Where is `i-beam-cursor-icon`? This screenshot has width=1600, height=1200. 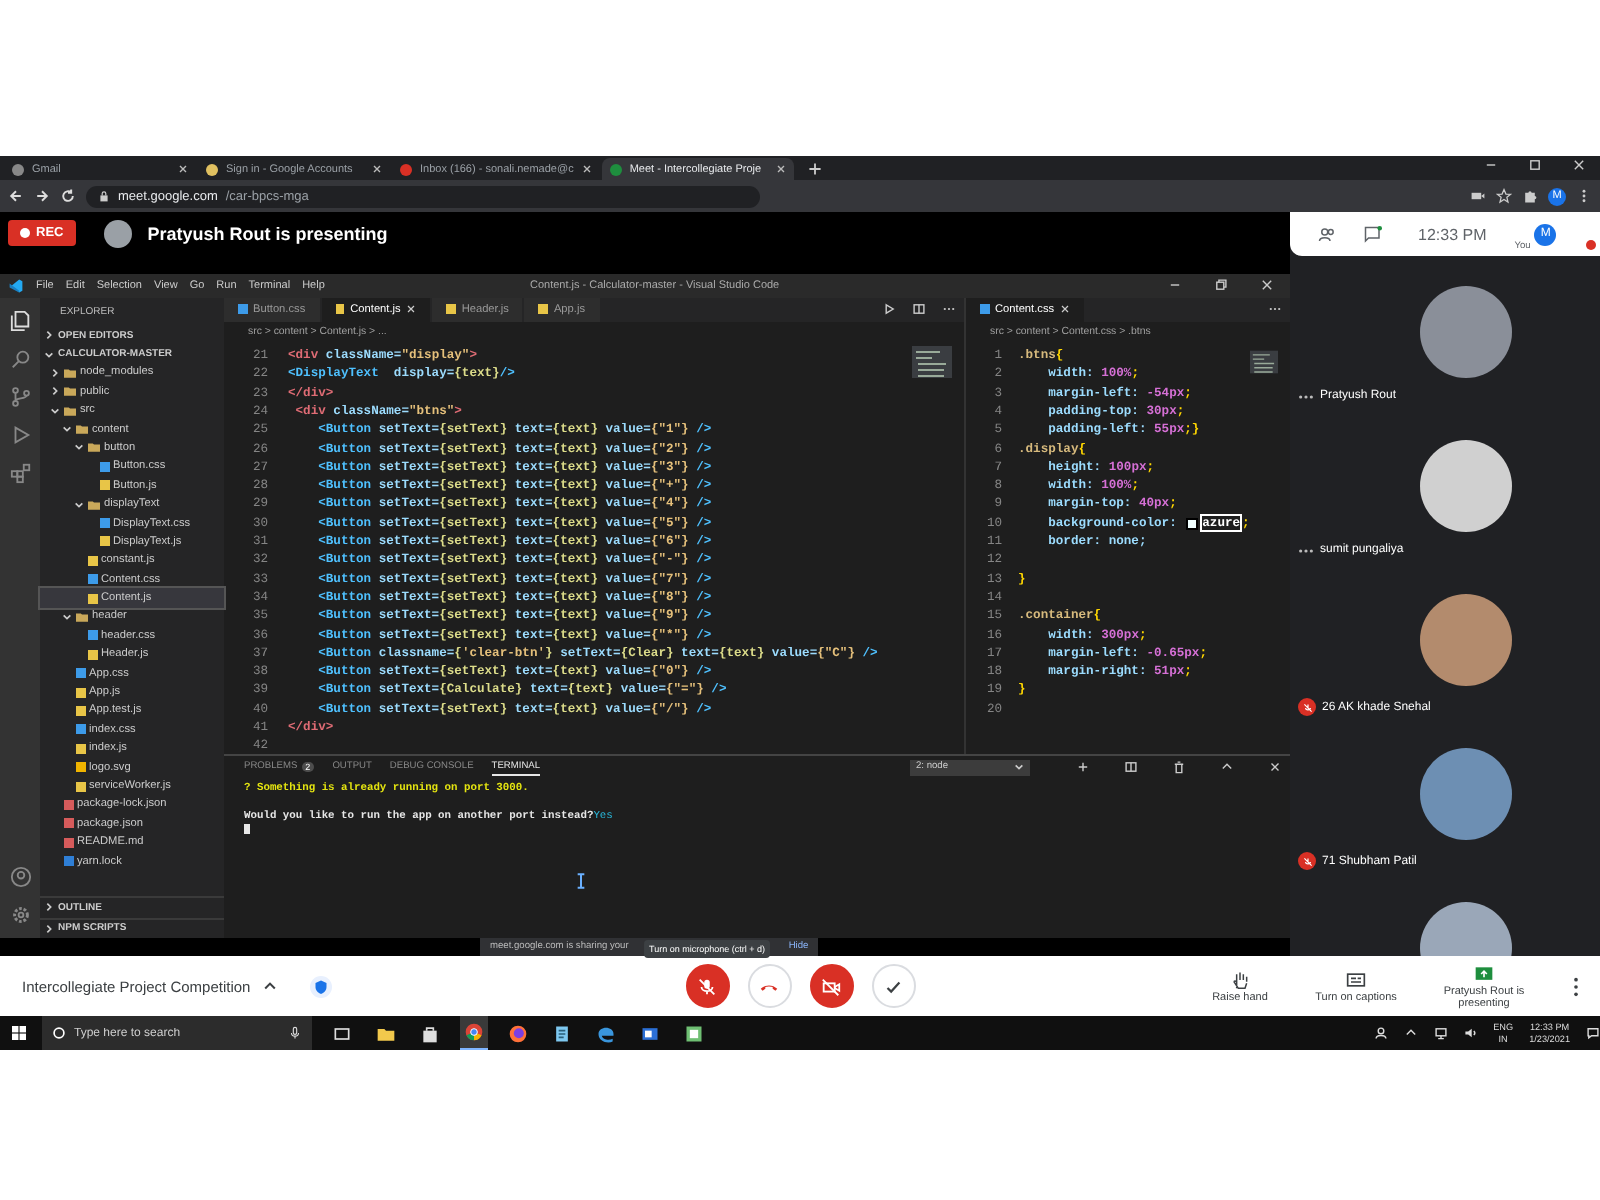 i-beam-cursor-icon is located at coordinates (581, 880).